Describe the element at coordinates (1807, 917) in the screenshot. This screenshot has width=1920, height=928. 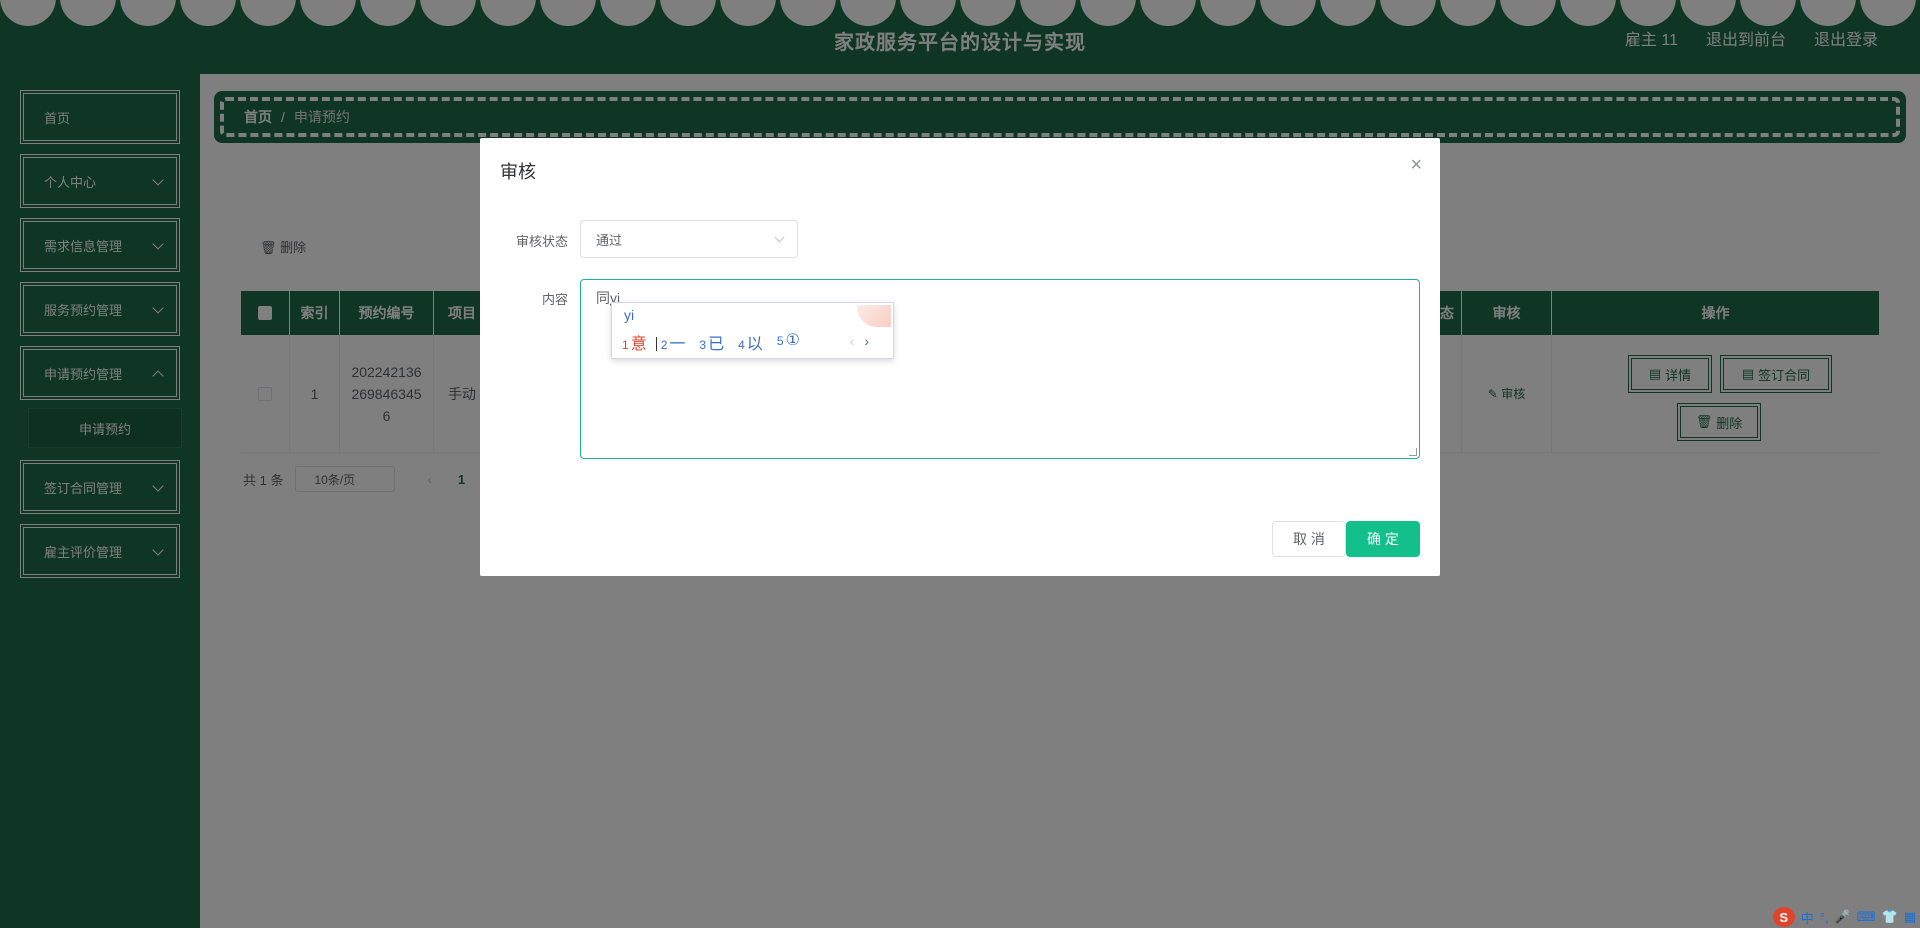
I see `ime-mode-indicator: 中` at that location.